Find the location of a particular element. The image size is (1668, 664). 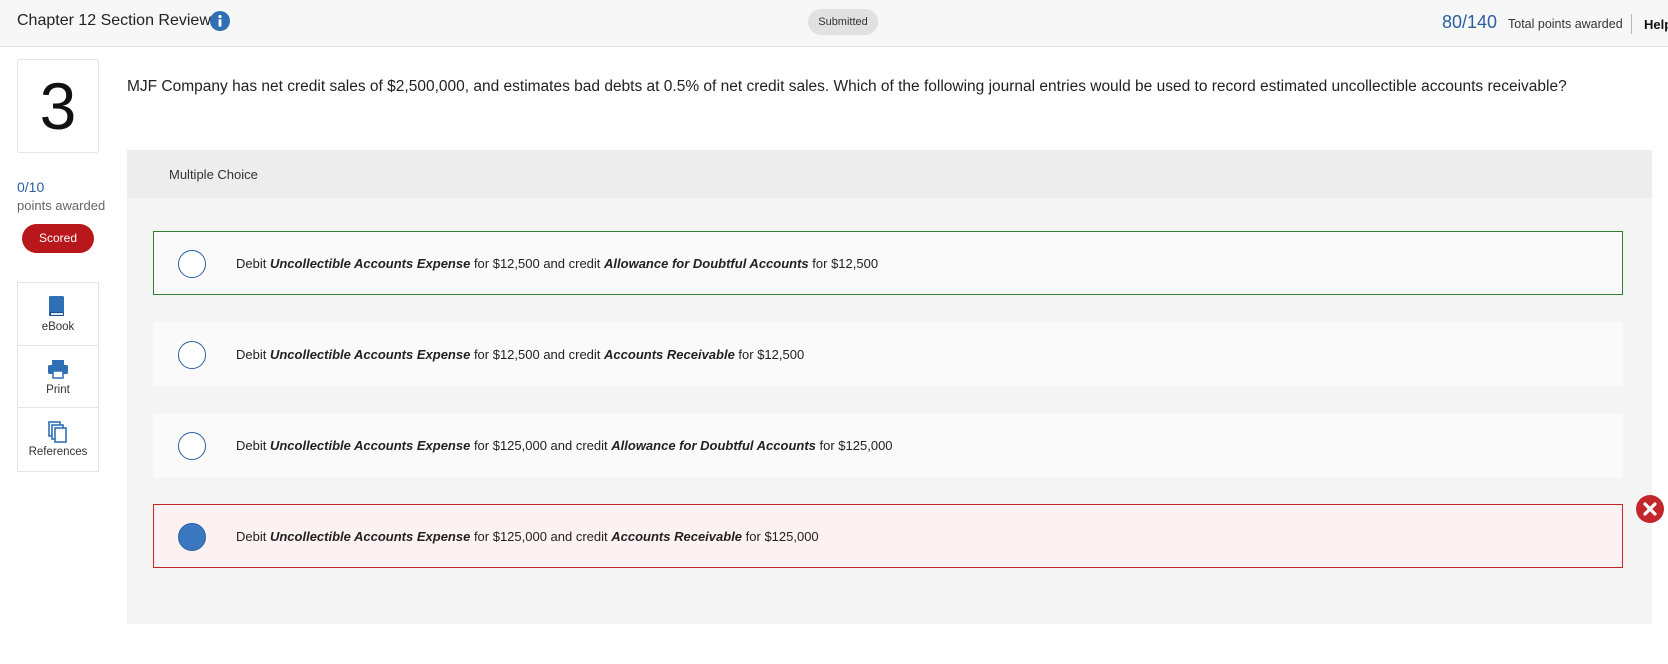

references-icon is located at coordinates (57, 432).